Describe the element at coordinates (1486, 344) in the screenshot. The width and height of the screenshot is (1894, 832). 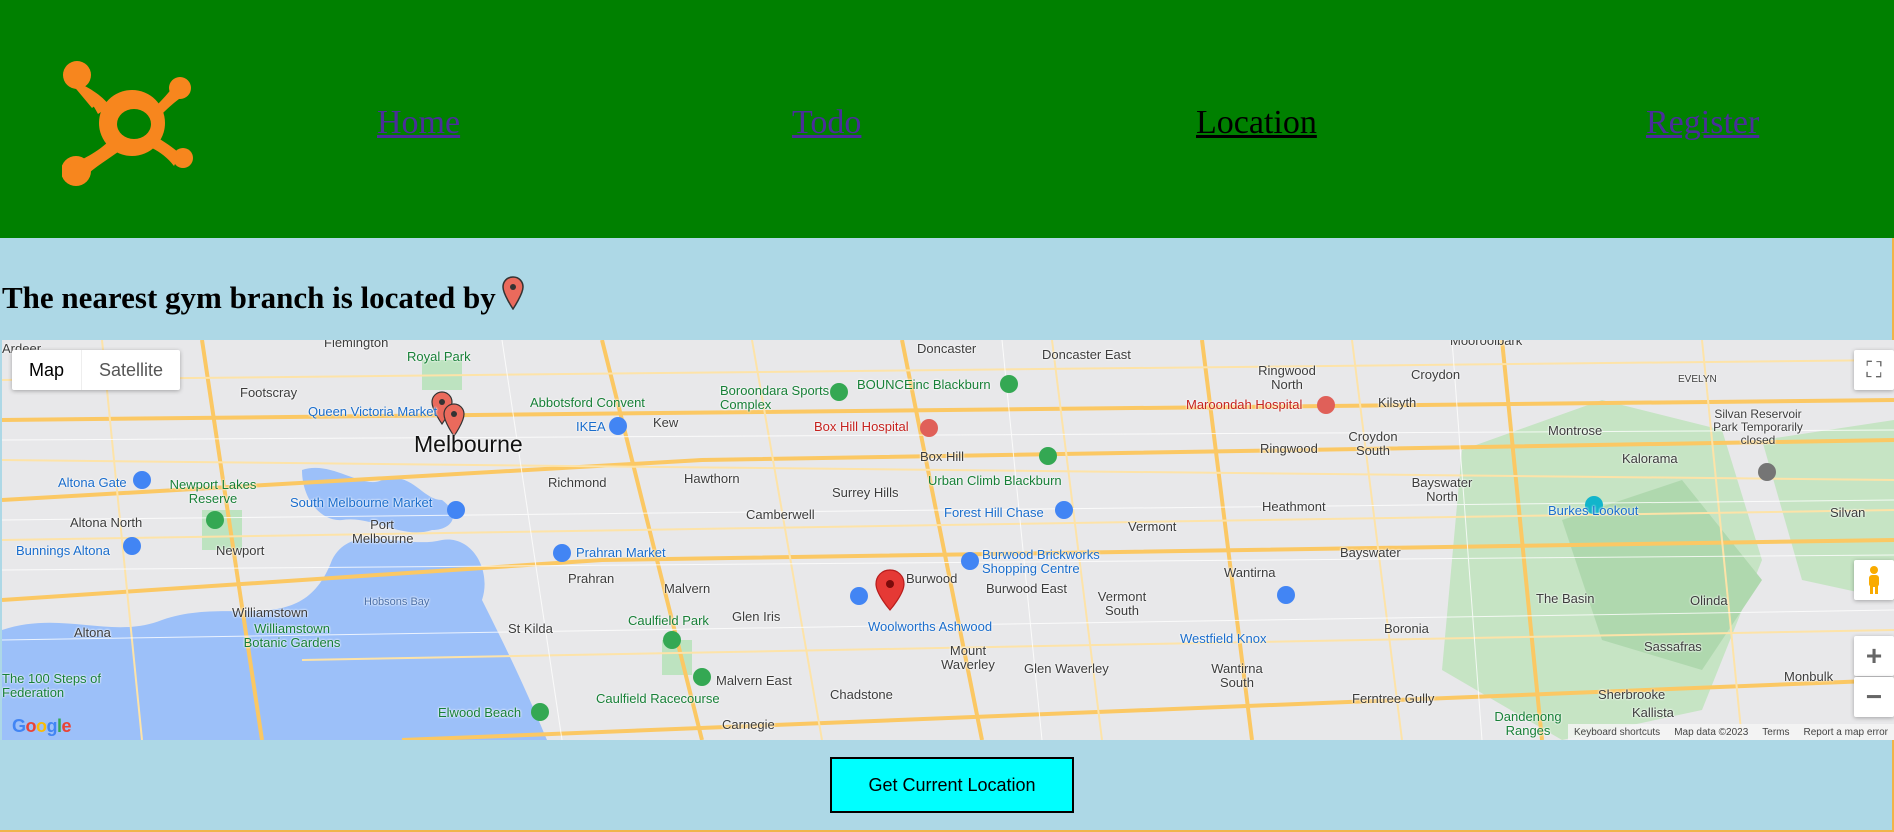
I see `map-label: Mooroolbark` at that location.